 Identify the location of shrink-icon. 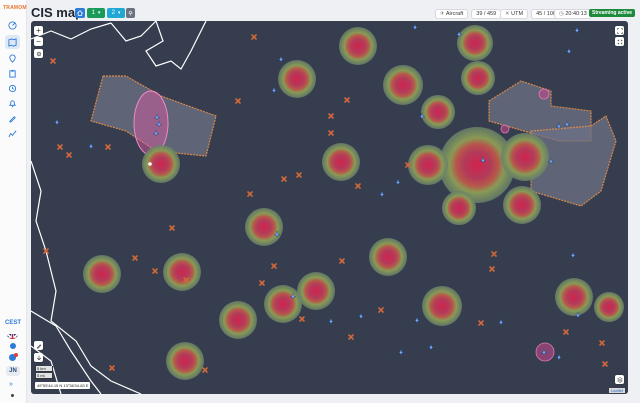
(619, 41).